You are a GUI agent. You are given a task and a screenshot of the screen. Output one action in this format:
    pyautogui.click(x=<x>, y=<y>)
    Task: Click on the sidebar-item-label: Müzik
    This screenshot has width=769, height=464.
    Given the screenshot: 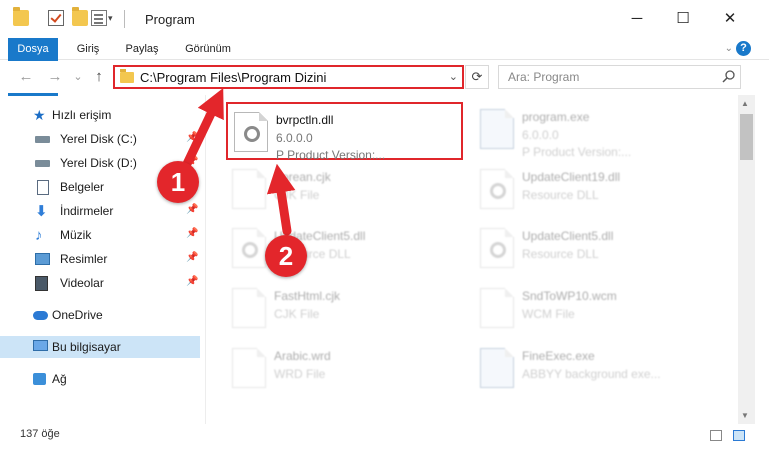 What is the action you would take?
    pyautogui.click(x=76, y=235)
    